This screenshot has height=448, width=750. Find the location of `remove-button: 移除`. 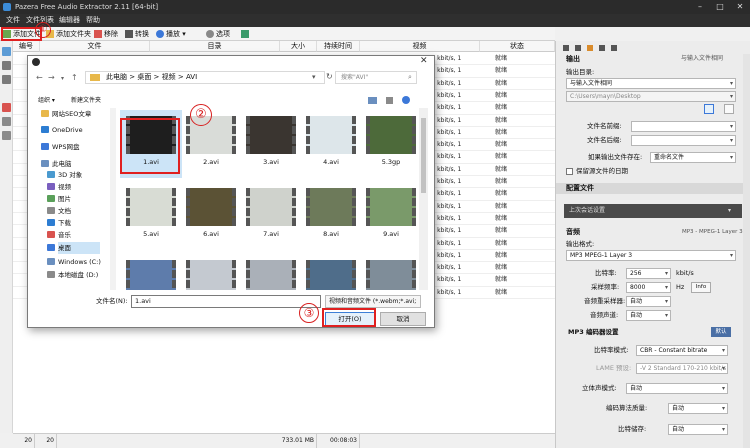

remove-button: 移除 is located at coordinates (105, 34).